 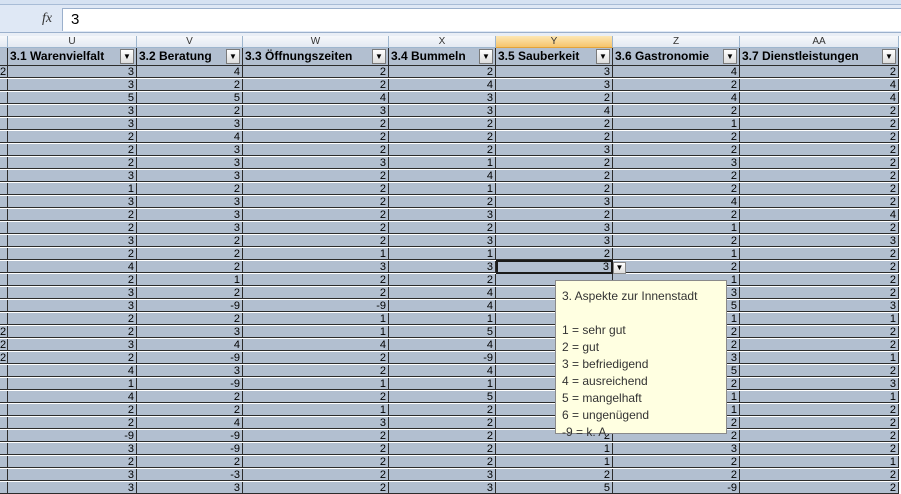 What do you see at coordinates (819, 42) in the screenshot?
I see `column-header-letter: AA` at bounding box center [819, 42].